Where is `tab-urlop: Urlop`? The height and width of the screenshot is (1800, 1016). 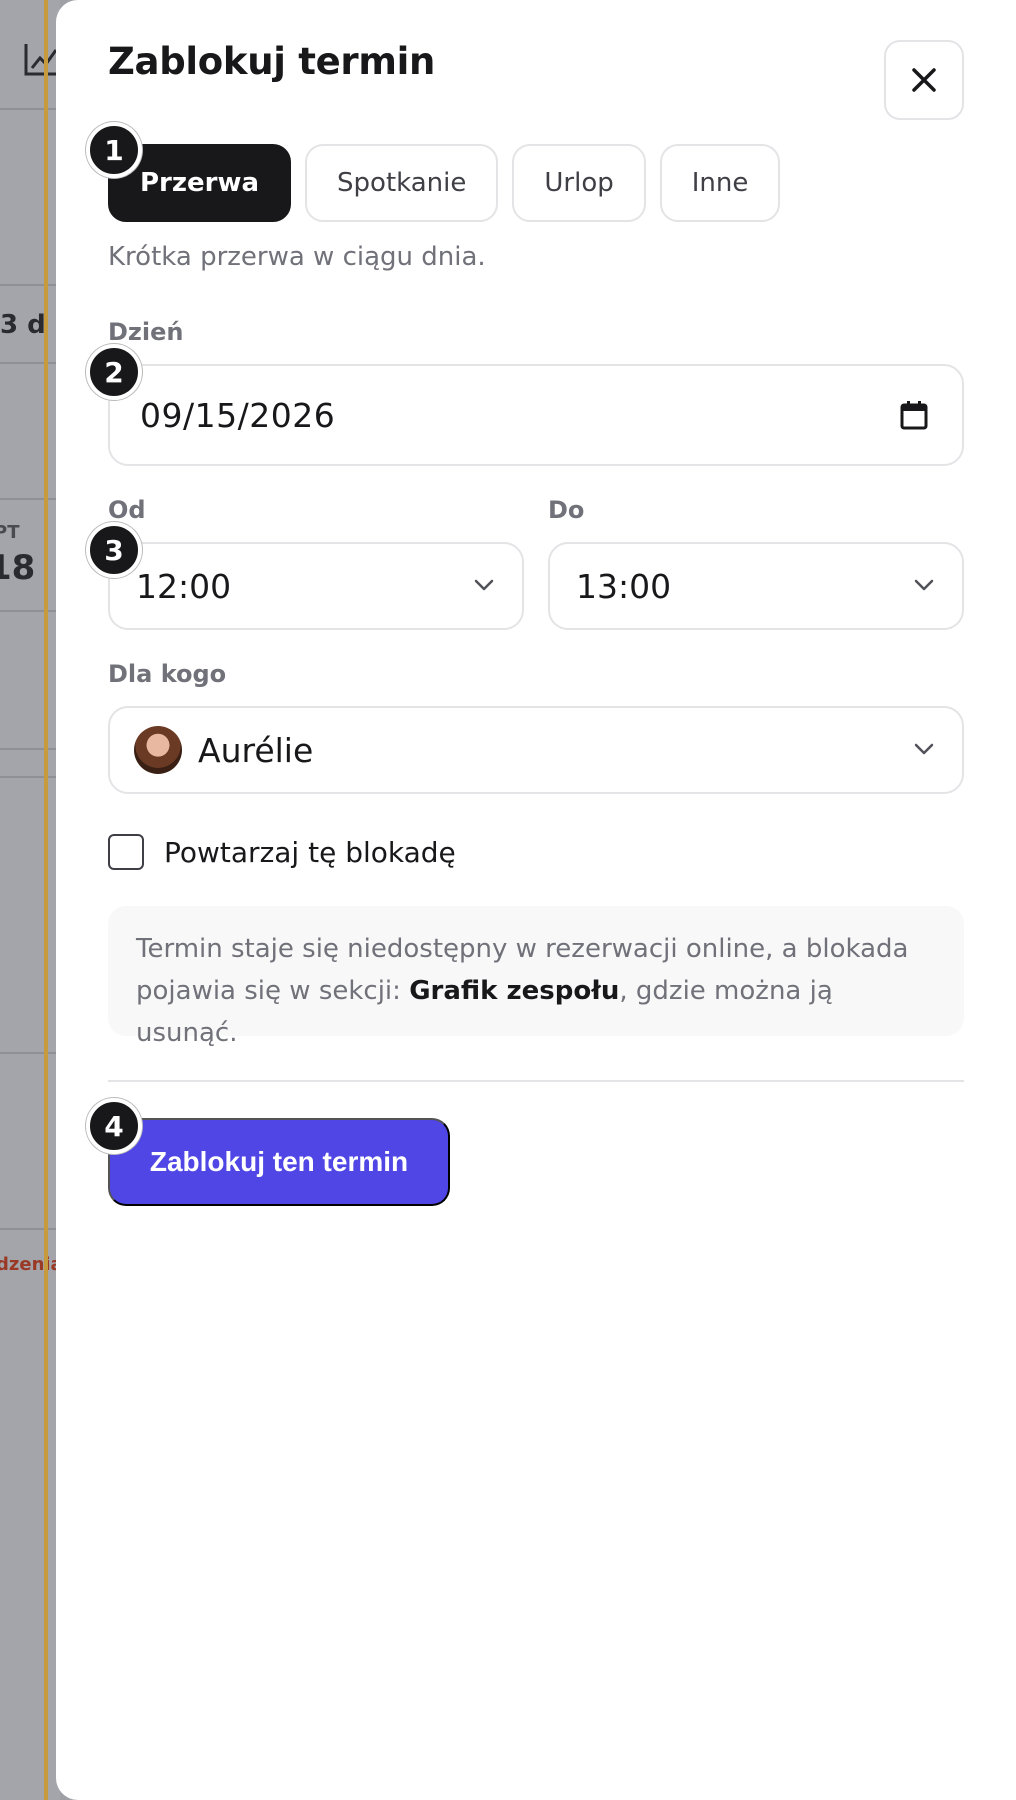
tab-urlop: Urlop is located at coordinates (579, 183).